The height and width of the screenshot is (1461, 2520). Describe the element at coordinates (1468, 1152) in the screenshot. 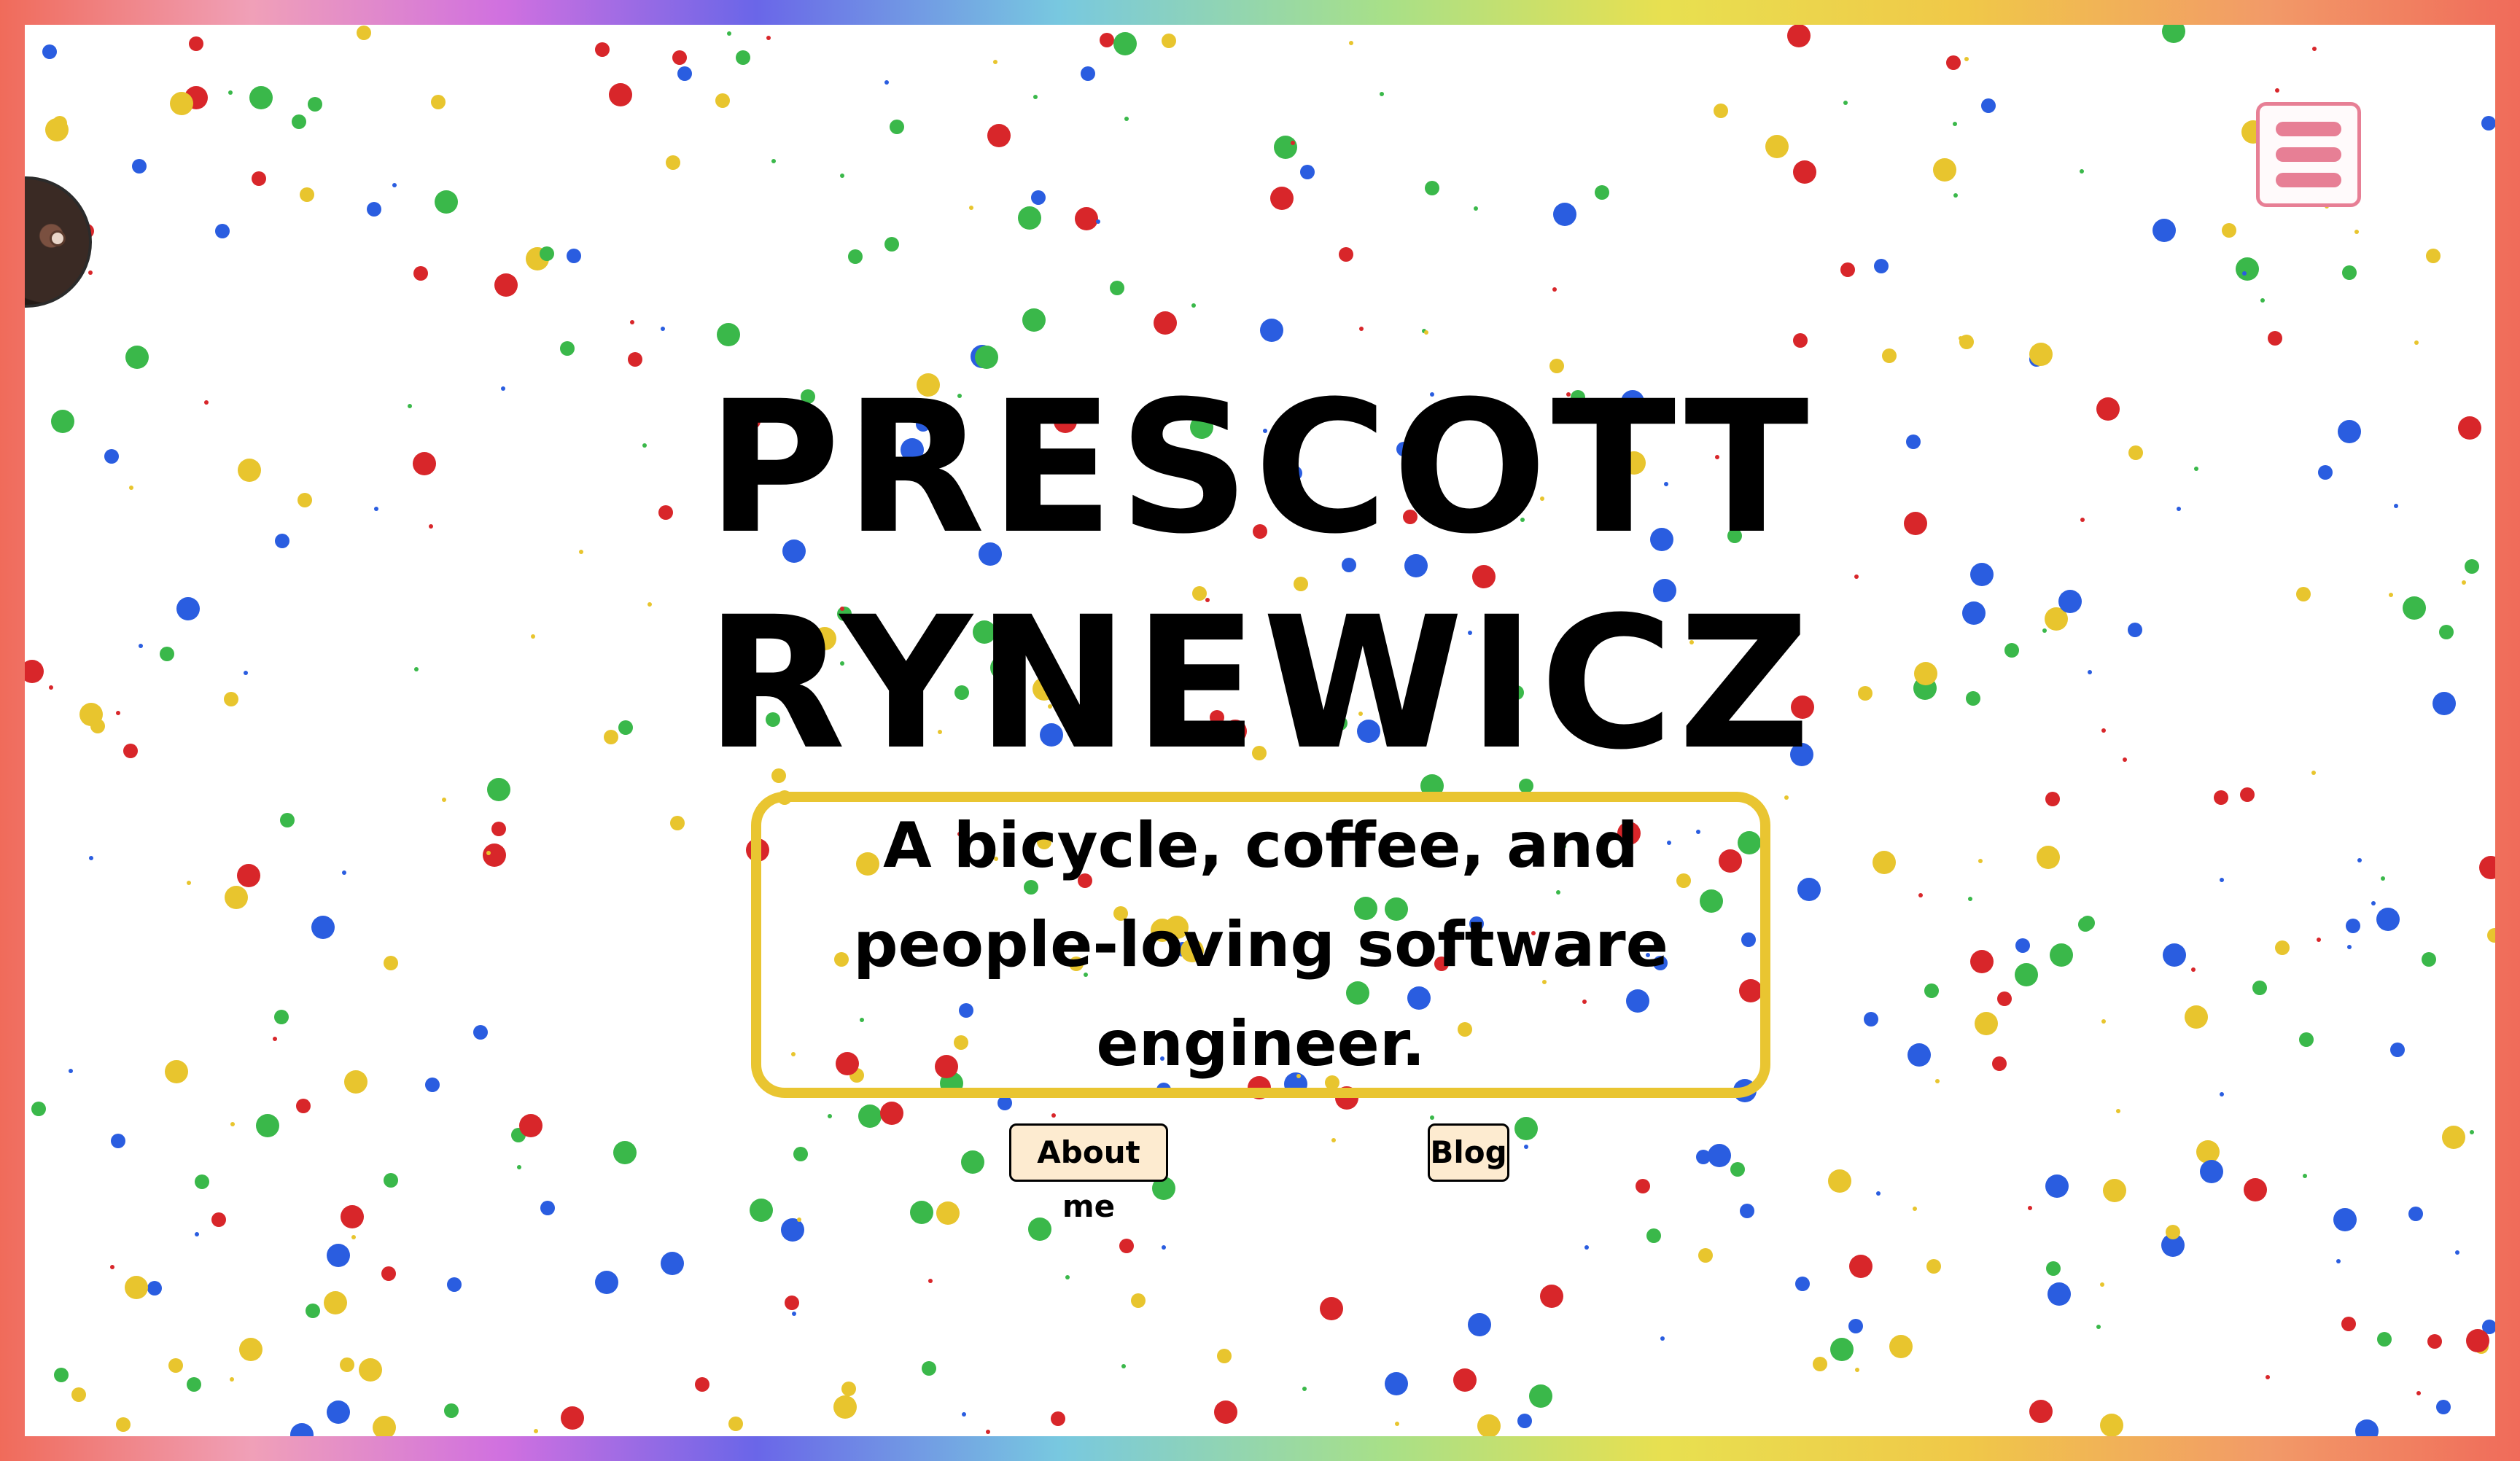

I see `blog-button: Blog` at that location.